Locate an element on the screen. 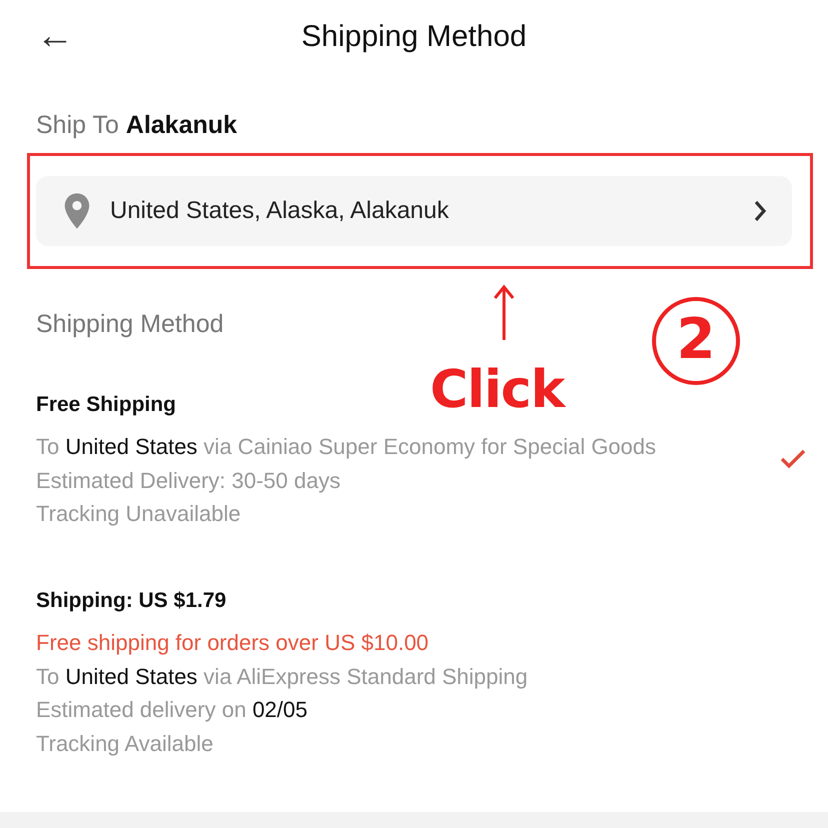 The height and width of the screenshot is (828, 828). step-number: 2 is located at coordinates (696, 341).